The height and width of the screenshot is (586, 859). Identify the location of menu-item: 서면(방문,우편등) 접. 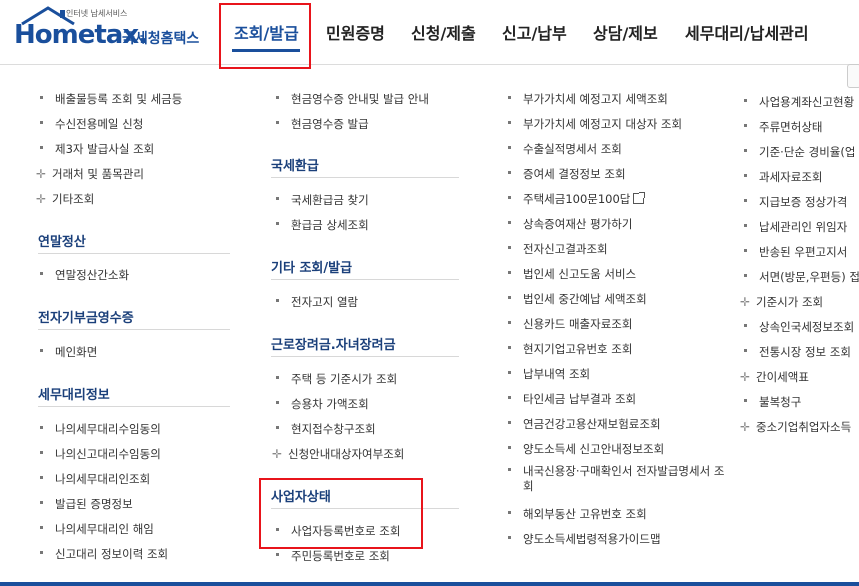
(801, 277).